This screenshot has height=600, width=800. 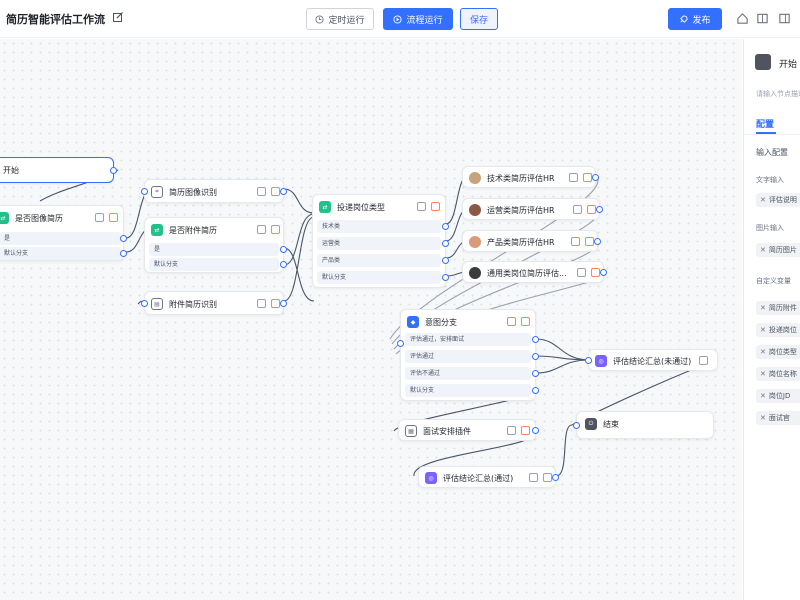 I want to click on custom-var-chip: ✕ 面试官, so click(x=778, y=418).